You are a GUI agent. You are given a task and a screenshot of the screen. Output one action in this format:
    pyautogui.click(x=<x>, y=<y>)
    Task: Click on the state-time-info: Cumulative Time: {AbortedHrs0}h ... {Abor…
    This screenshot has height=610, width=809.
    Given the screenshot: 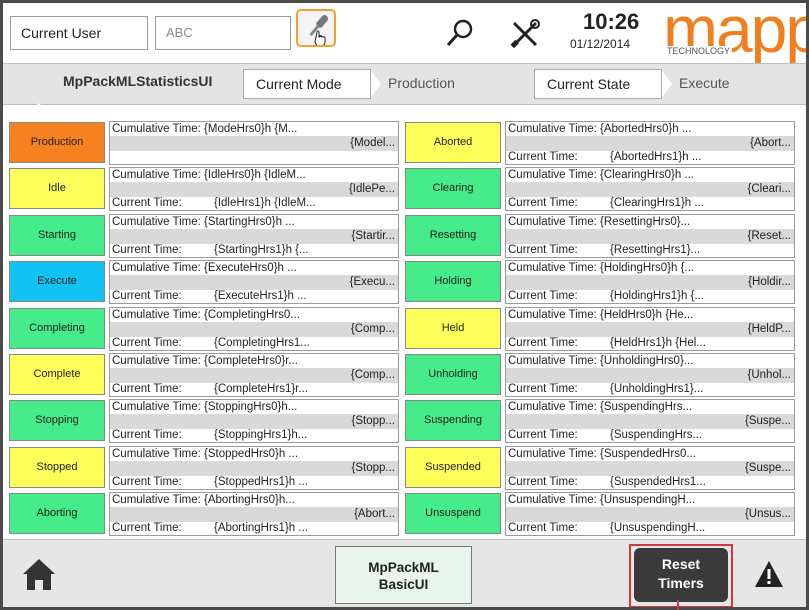 What is the action you would take?
    pyautogui.click(x=650, y=143)
    